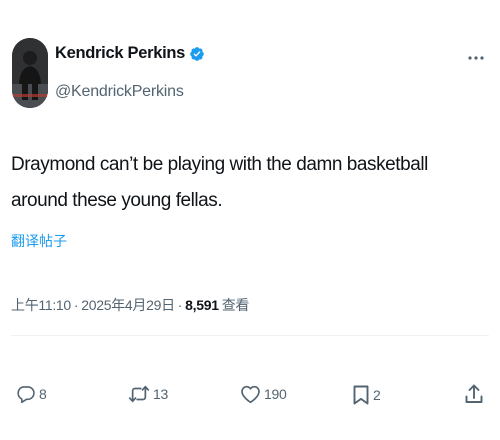 The height and width of the screenshot is (440, 500). Describe the element at coordinates (26, 394) in the screenshot. I see `reply-icon` at that location.